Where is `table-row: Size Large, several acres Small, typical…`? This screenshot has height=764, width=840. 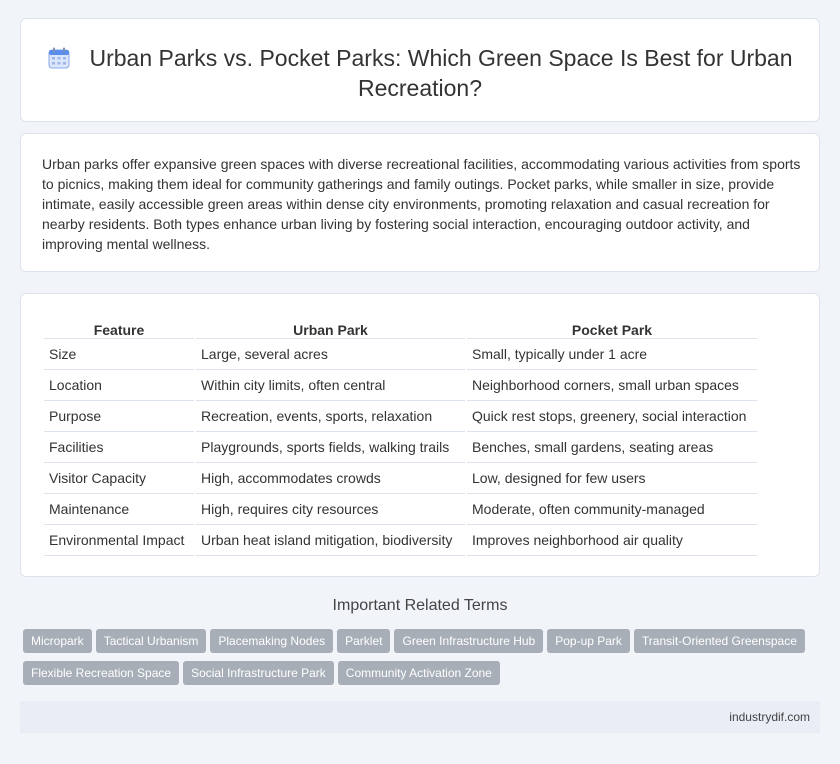 table-row: Size Large, several acres Small, typical… is located at coordinates (400, 354).